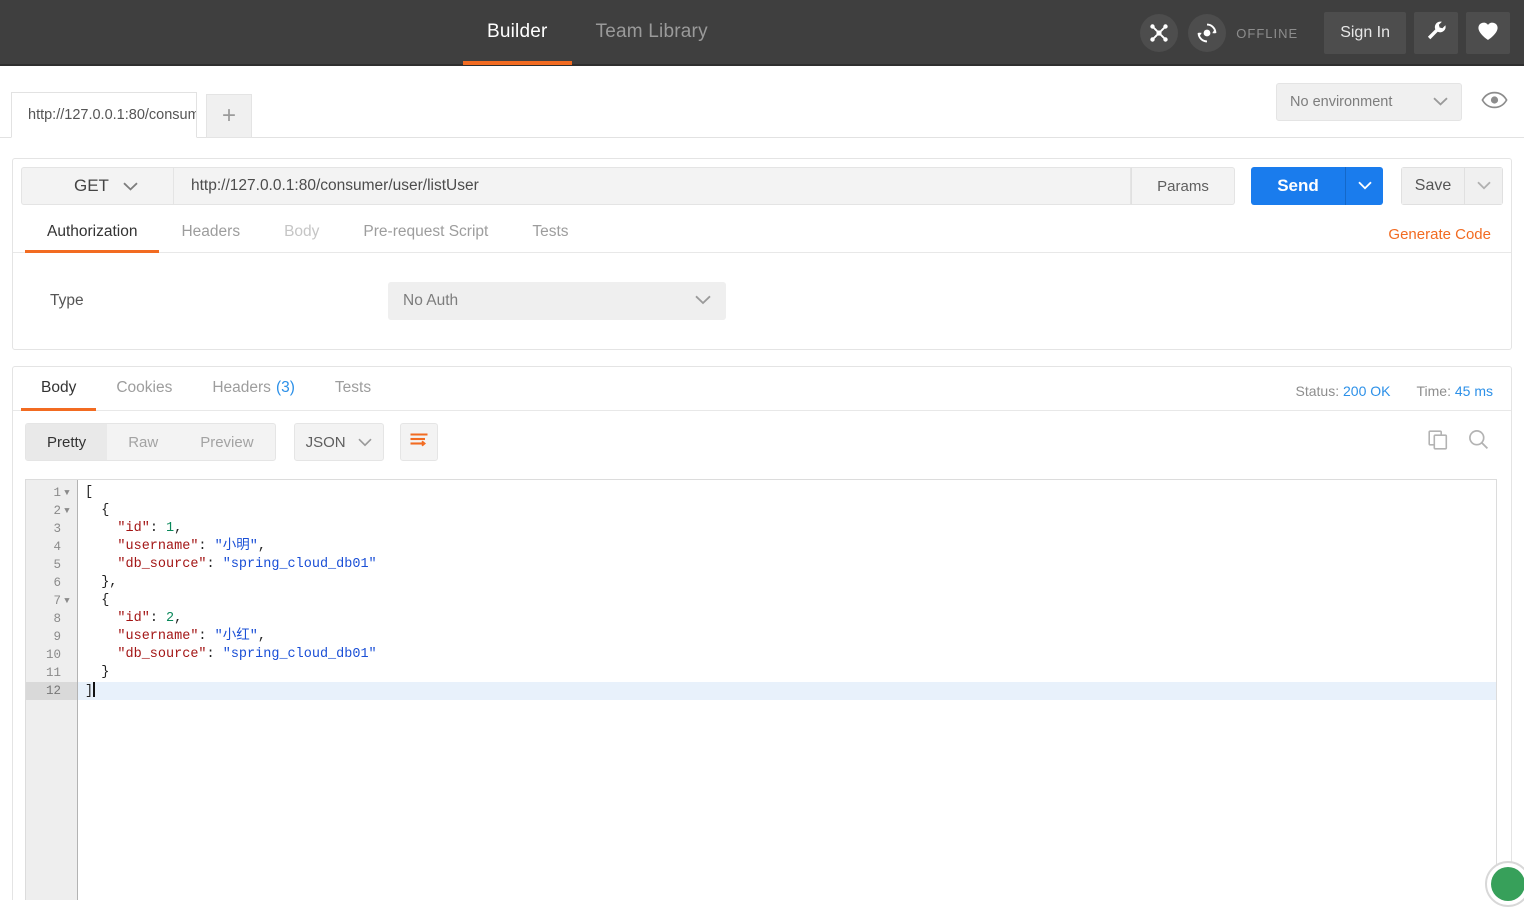  What do you see at coordinates (1483, 186) in the screenshot?
I see `save-options-button` at bounding box center [1483, 186].